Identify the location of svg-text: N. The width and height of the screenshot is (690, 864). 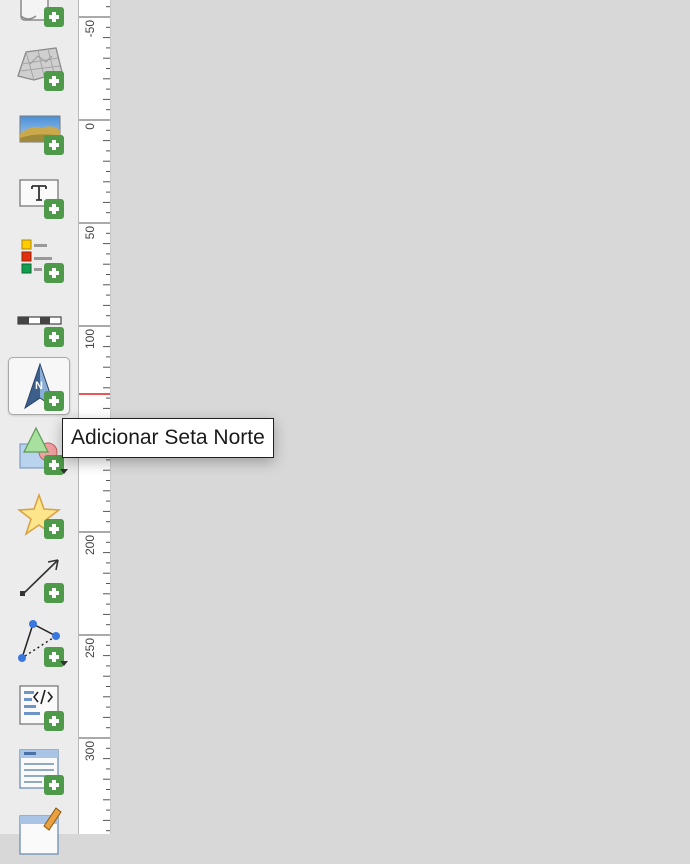
(39, 386).